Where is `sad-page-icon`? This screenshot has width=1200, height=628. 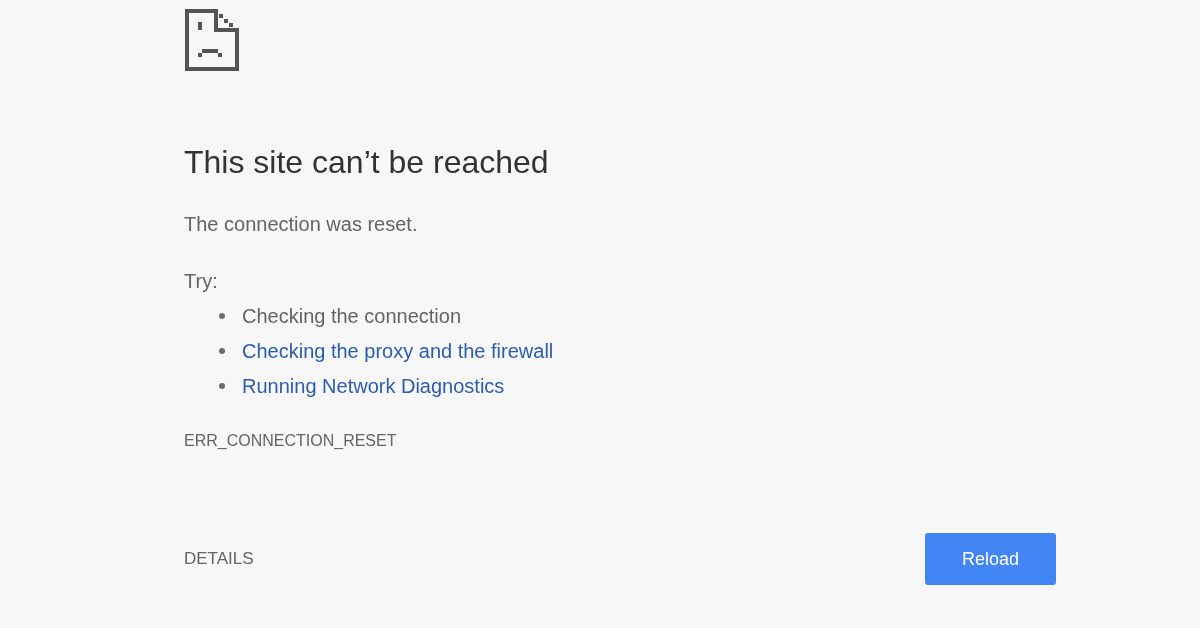
sad-page-icon is located at coordinates (212, 40).